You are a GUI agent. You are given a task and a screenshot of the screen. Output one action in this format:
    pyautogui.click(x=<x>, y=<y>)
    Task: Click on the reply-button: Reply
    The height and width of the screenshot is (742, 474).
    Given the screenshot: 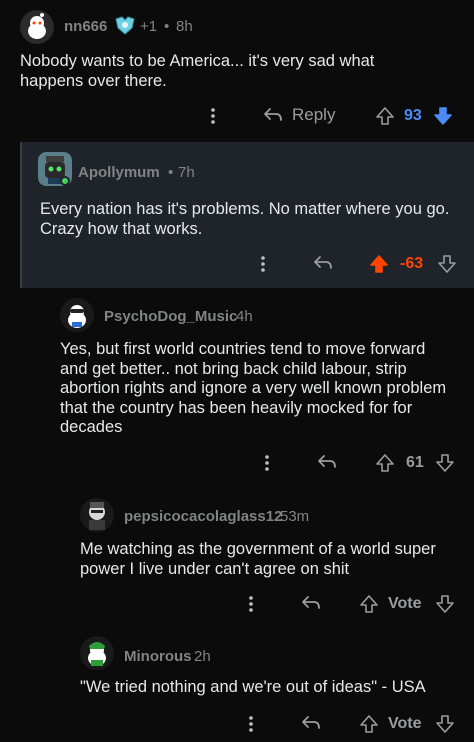 What is the action you would take?
    pyautogui.click(x=298, y=115)
    